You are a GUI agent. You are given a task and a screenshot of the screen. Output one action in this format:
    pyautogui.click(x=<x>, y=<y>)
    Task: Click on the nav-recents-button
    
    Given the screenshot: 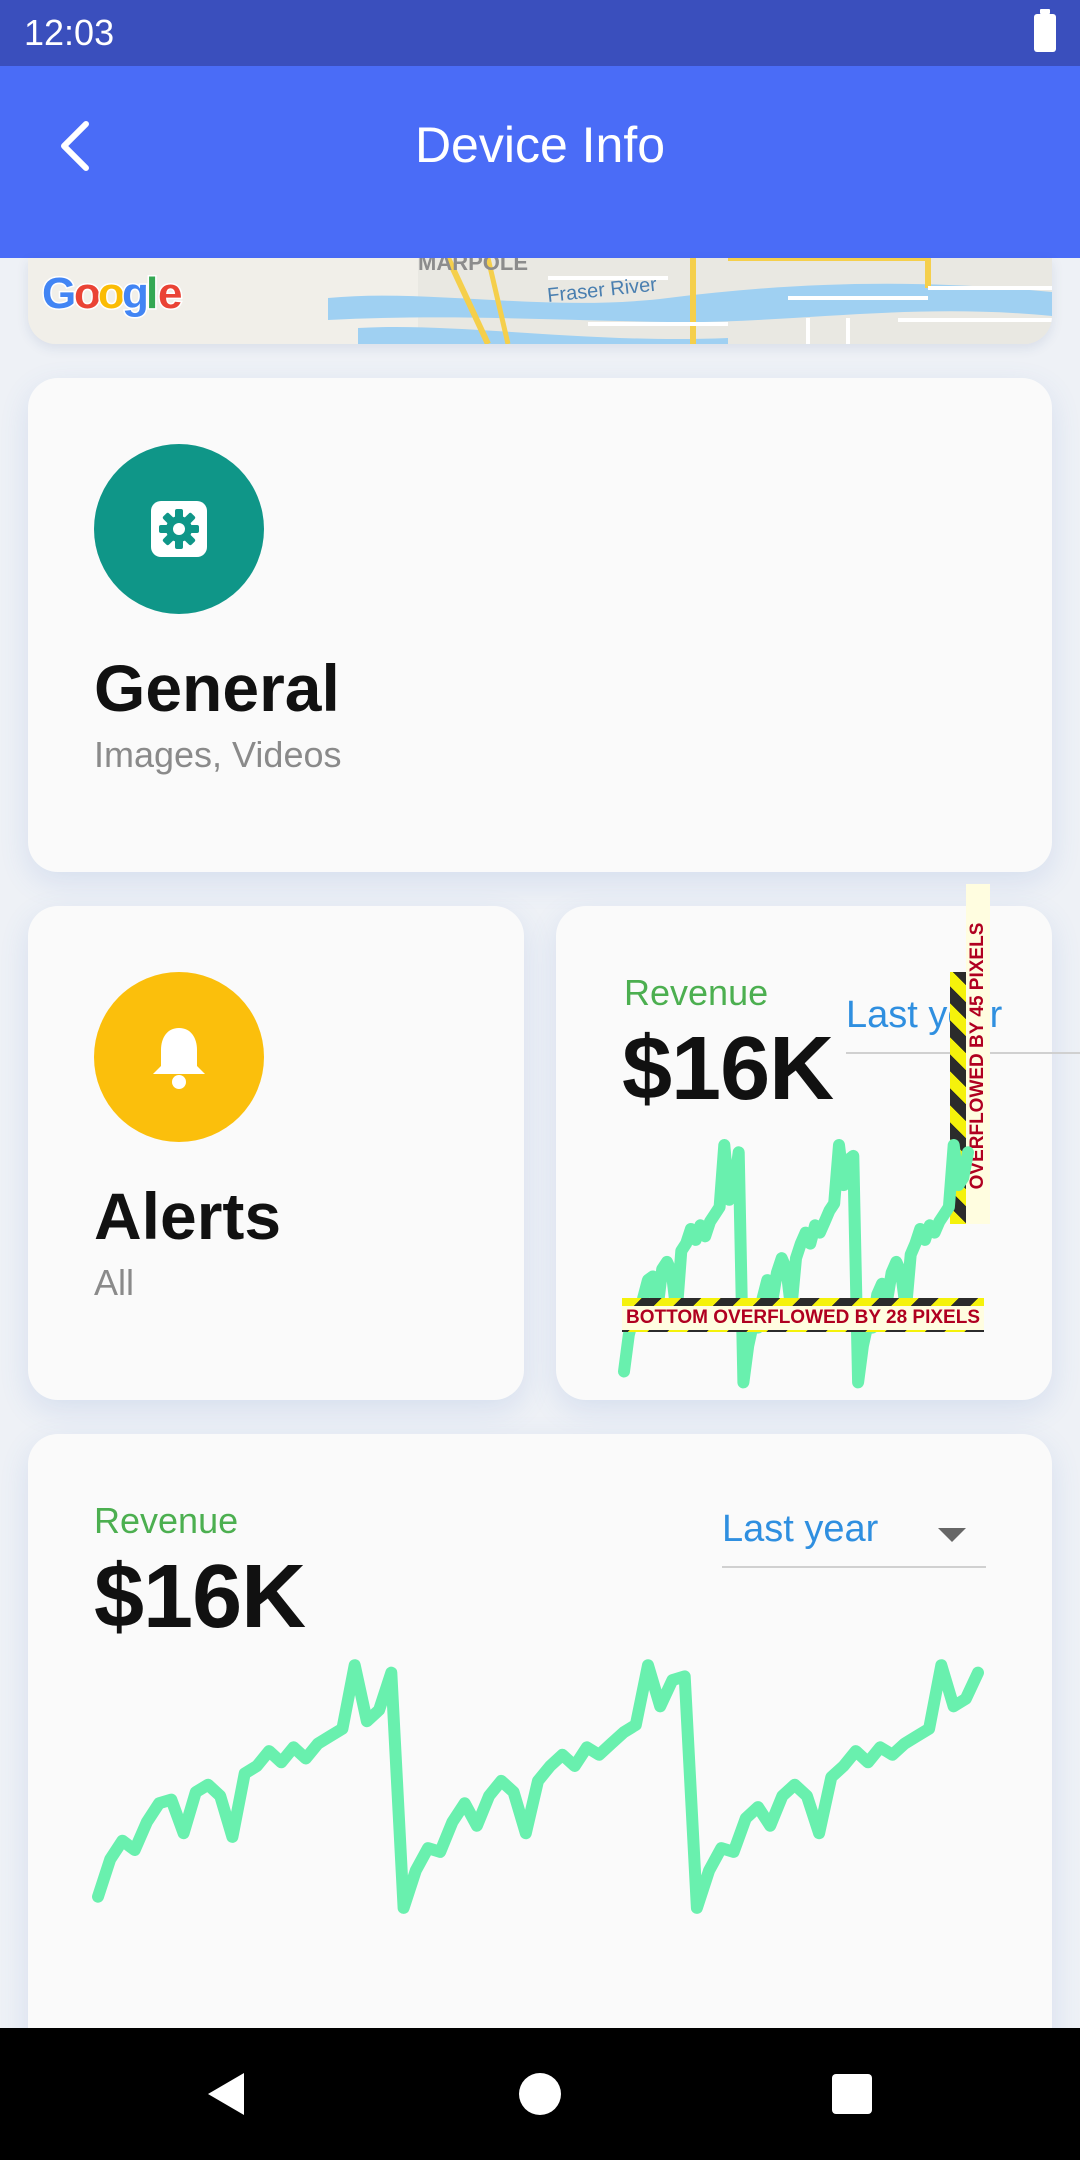 What is the action you would take?
    pyautogui.click(x=852, y=2094)
    